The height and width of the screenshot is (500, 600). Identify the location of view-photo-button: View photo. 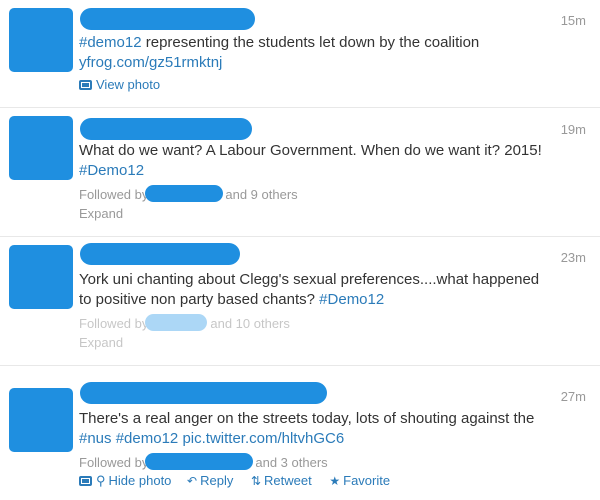
(119, 84).